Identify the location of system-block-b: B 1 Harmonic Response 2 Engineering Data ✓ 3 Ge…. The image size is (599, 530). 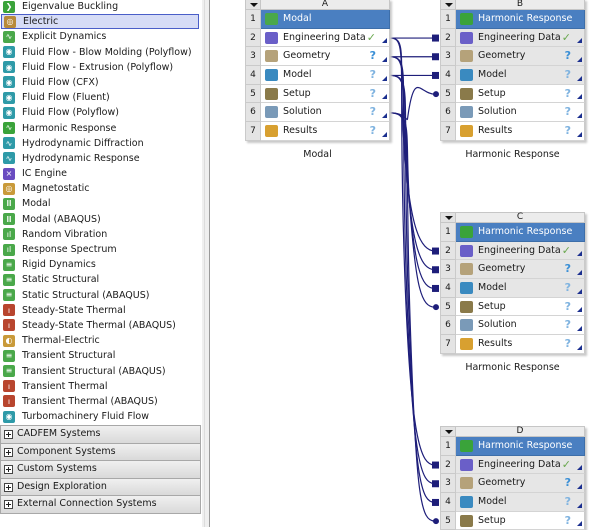
(512, 70).